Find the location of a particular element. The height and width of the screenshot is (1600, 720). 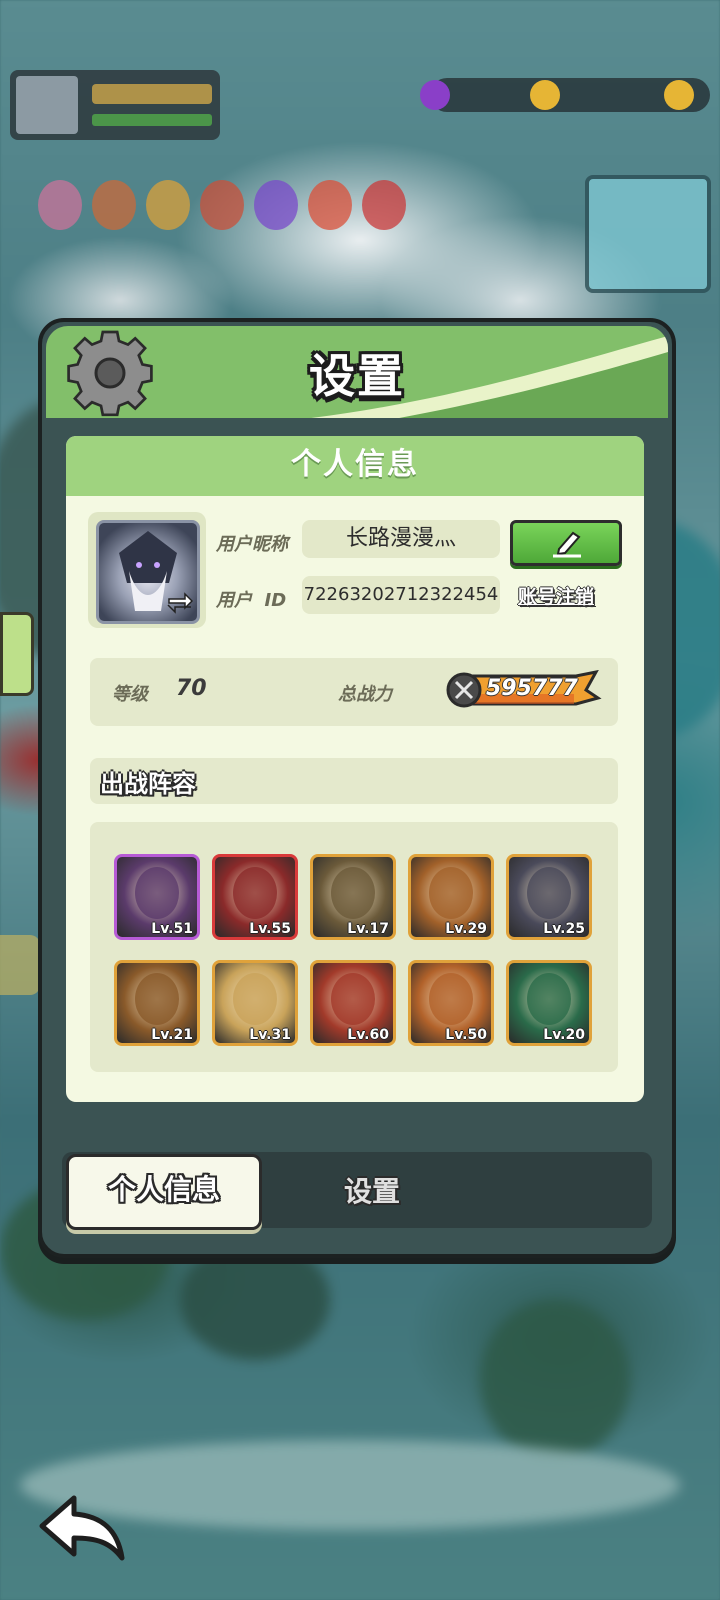

hero-card: Lv.20 is located at coordinates (549, 1003).